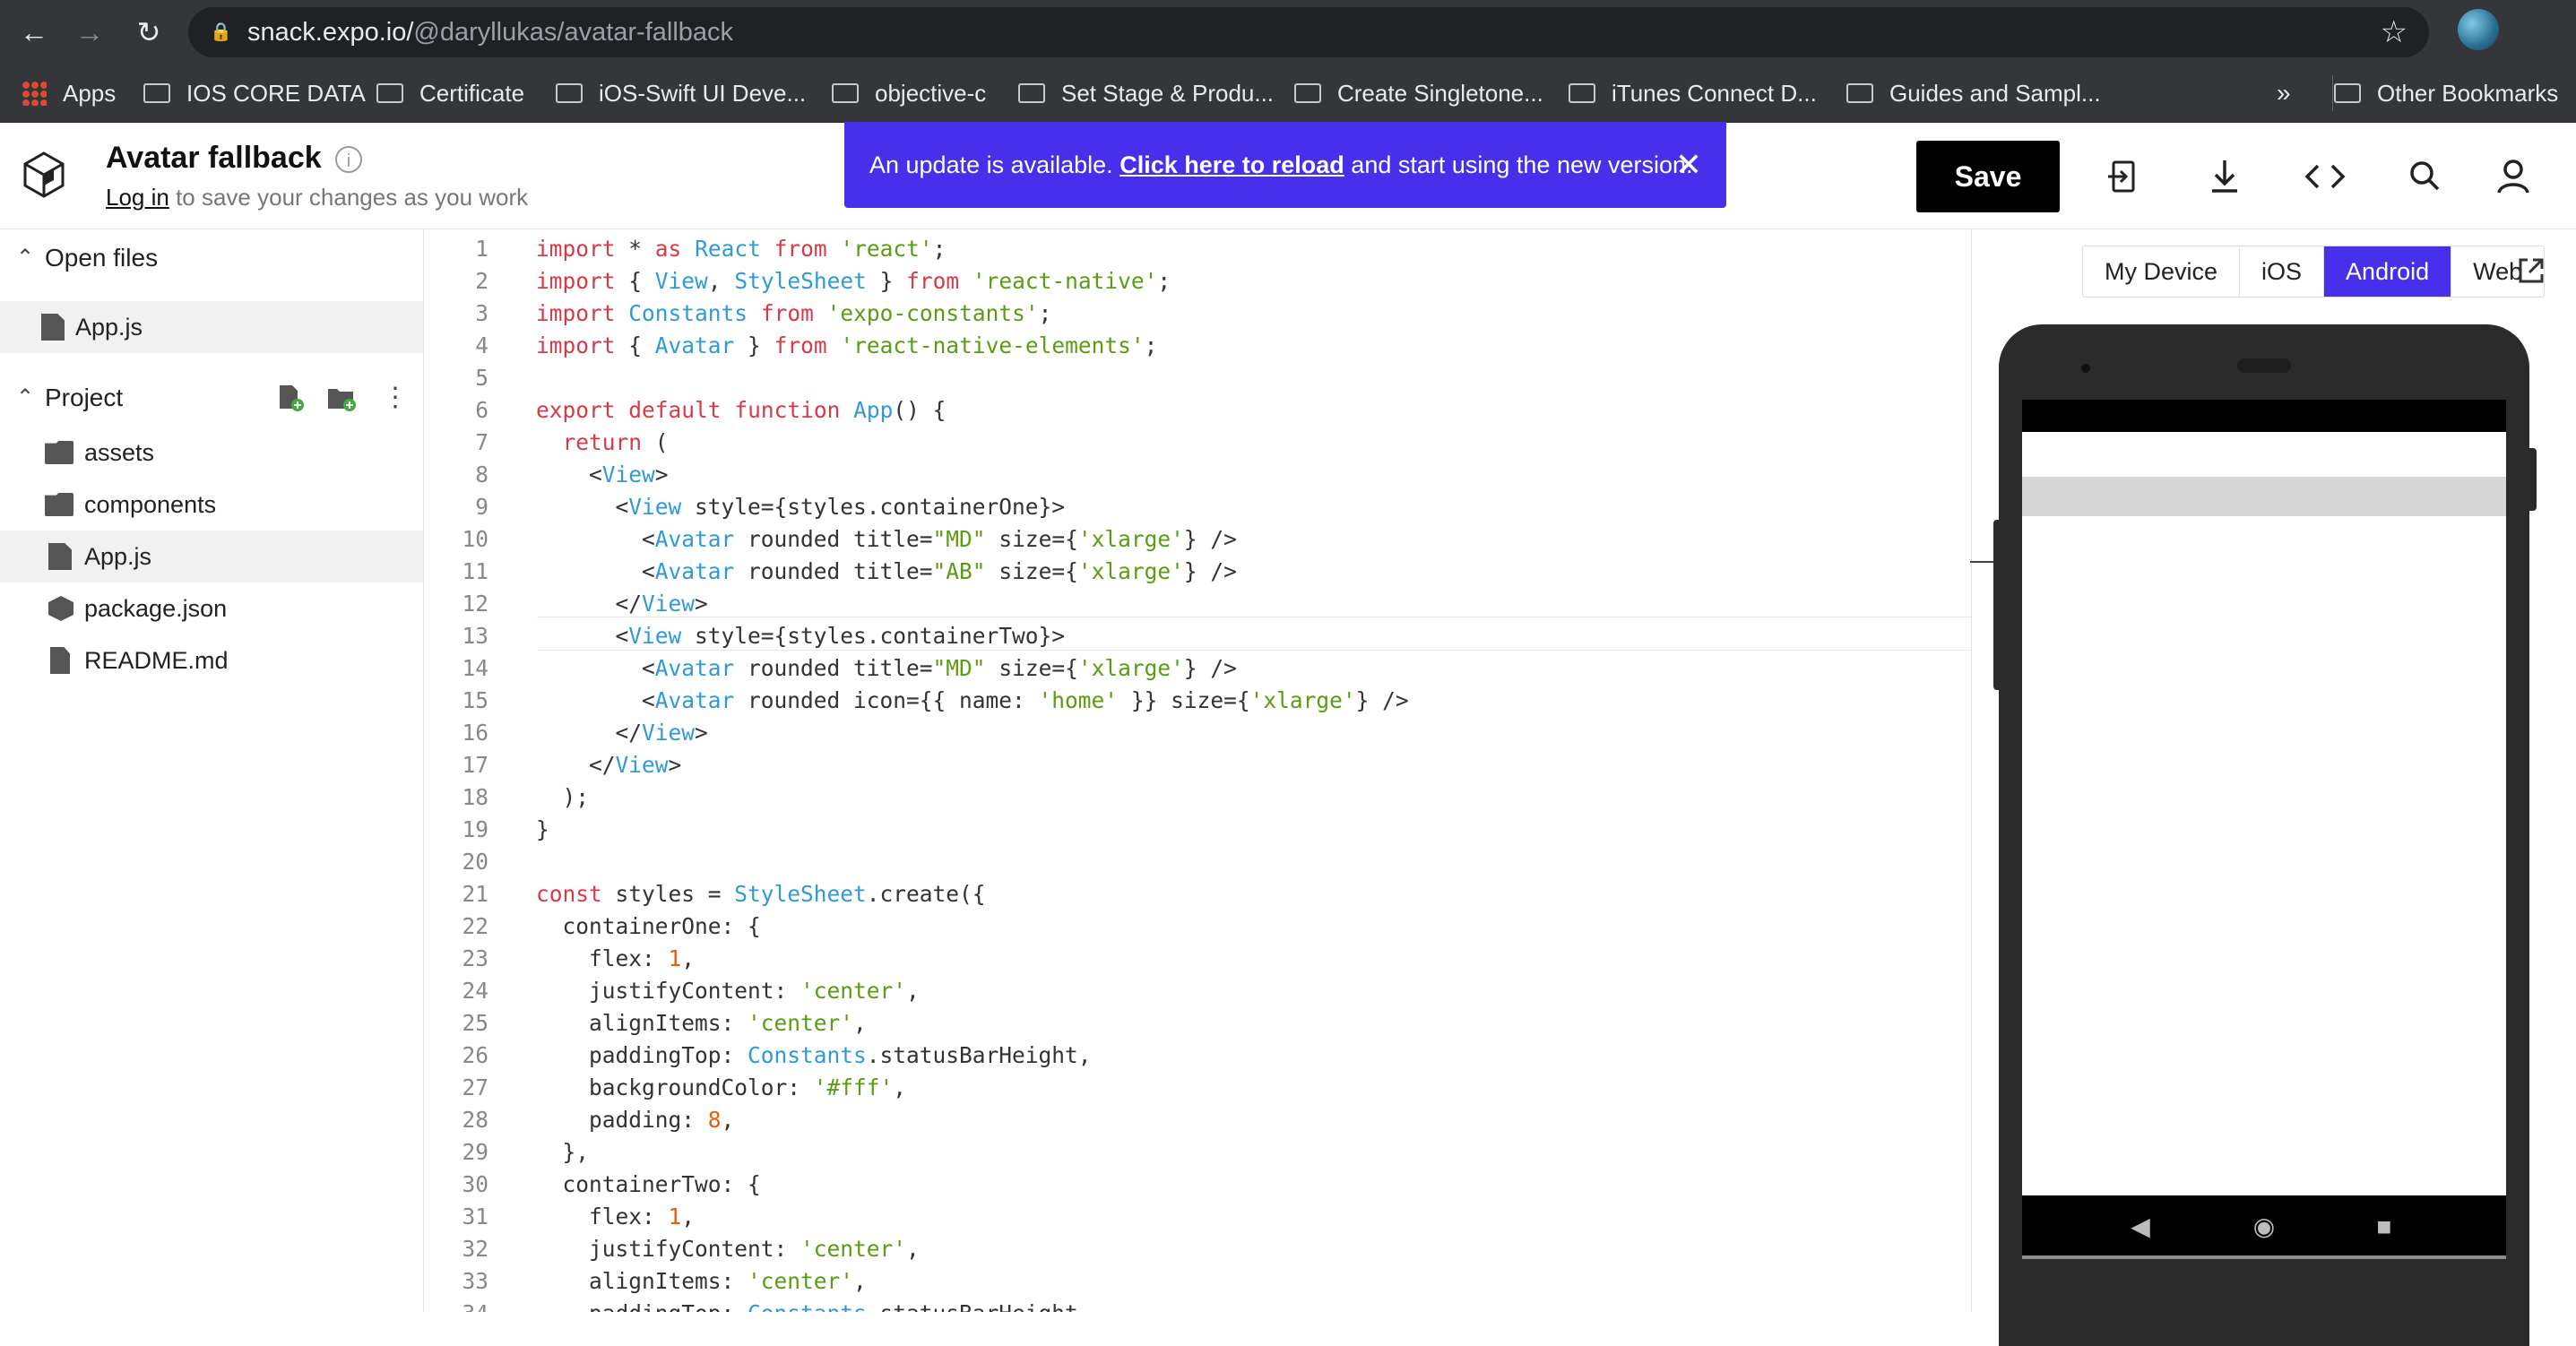 This screenshot has width=2576, height=1346. I want to click on code-line: containerTwo: {, so click(972, 1185).